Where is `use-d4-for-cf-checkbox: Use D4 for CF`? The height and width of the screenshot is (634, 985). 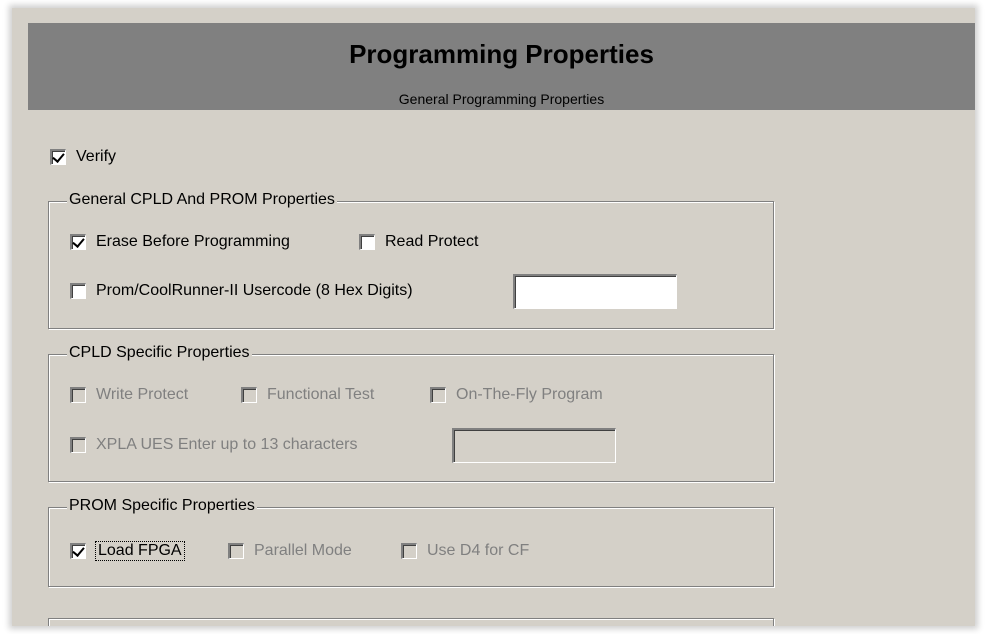 use-d4-for-cf-checkbox: Use D4 for CF is located at coordinates (465, 551).